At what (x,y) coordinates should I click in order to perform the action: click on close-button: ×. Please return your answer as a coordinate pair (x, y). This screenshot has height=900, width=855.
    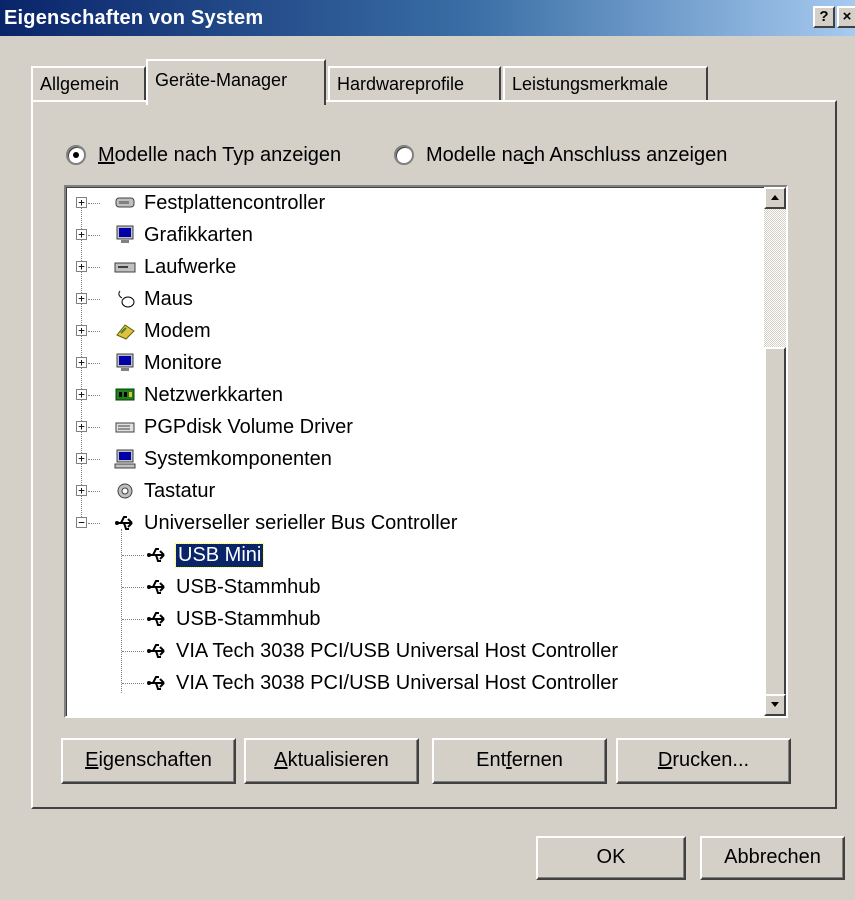
    Looking at the image, I should click on (846, 17).